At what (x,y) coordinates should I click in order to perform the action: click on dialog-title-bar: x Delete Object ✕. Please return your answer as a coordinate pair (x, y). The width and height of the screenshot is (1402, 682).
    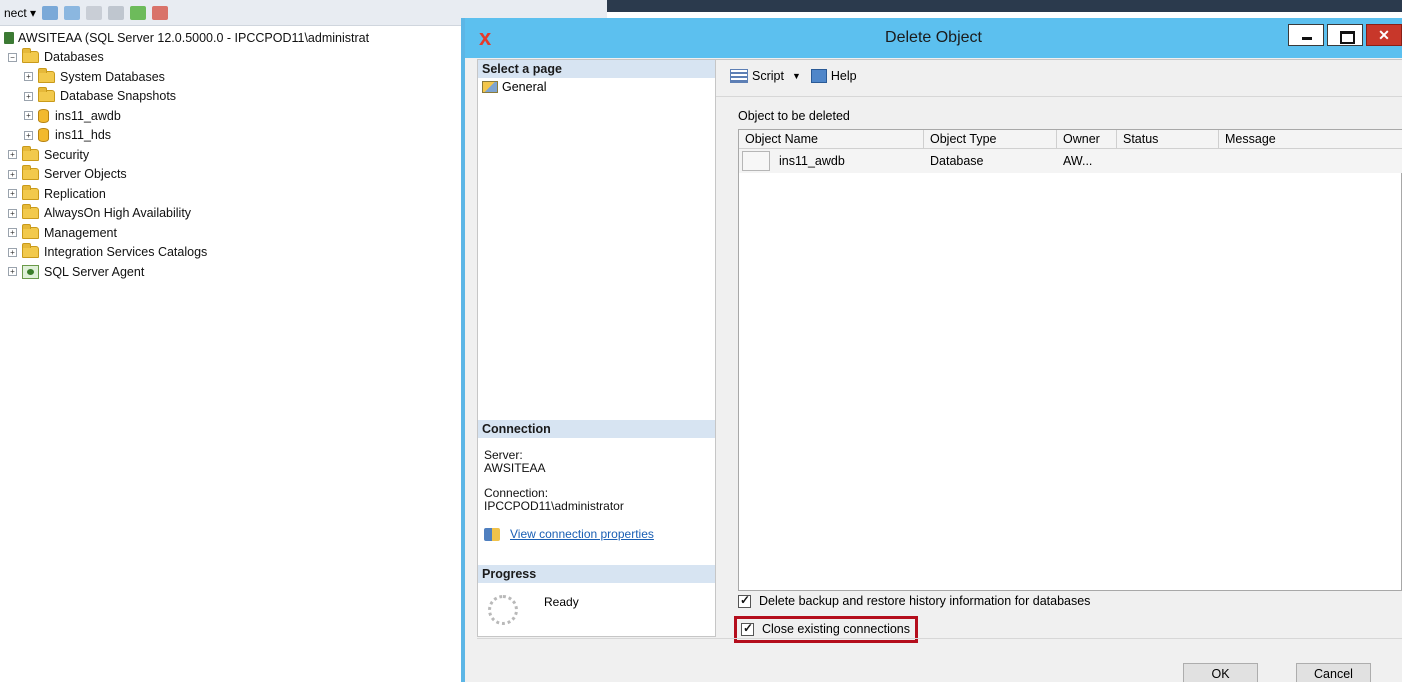
    Looking at the image, I should click on (933, 38).